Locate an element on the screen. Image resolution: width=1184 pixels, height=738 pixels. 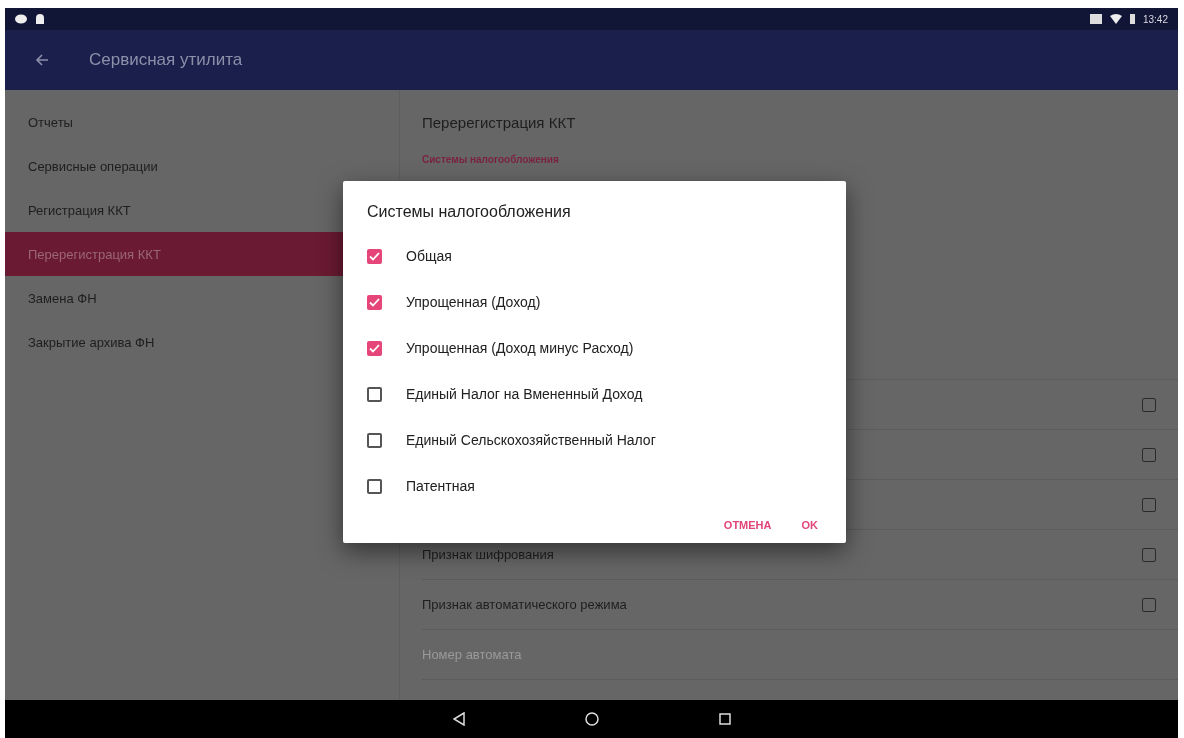
setting-label: Признак шифрования is located at coordinates (488, 554).